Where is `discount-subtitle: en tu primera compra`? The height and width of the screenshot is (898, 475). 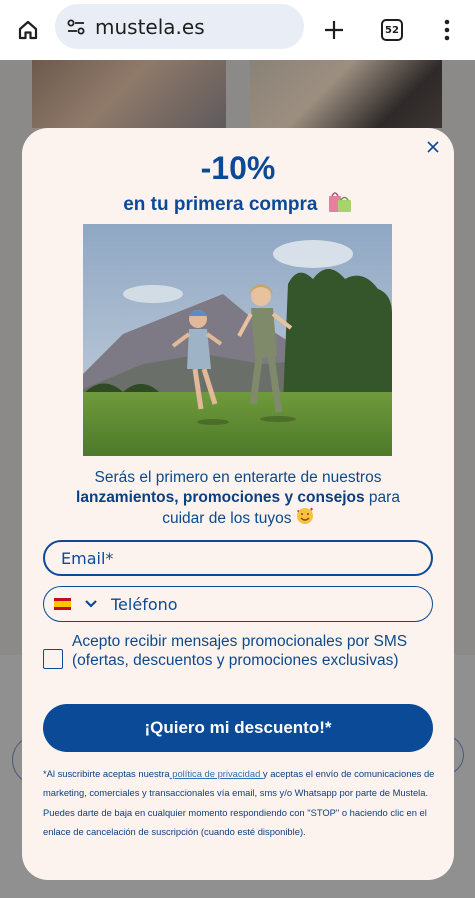
discount-subtitle: en tu primera compra is located at coordinates (238, 205).